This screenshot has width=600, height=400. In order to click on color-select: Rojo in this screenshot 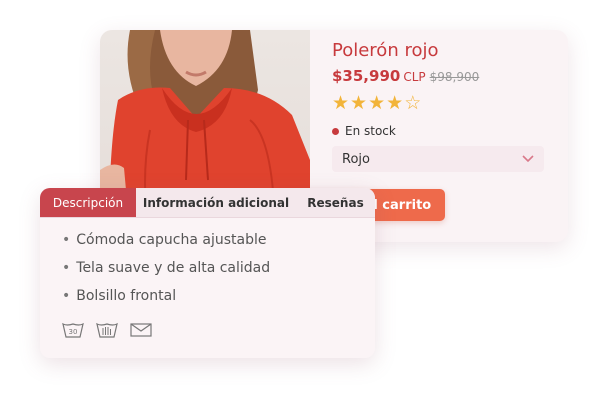, I will do `click(438, 159)`.